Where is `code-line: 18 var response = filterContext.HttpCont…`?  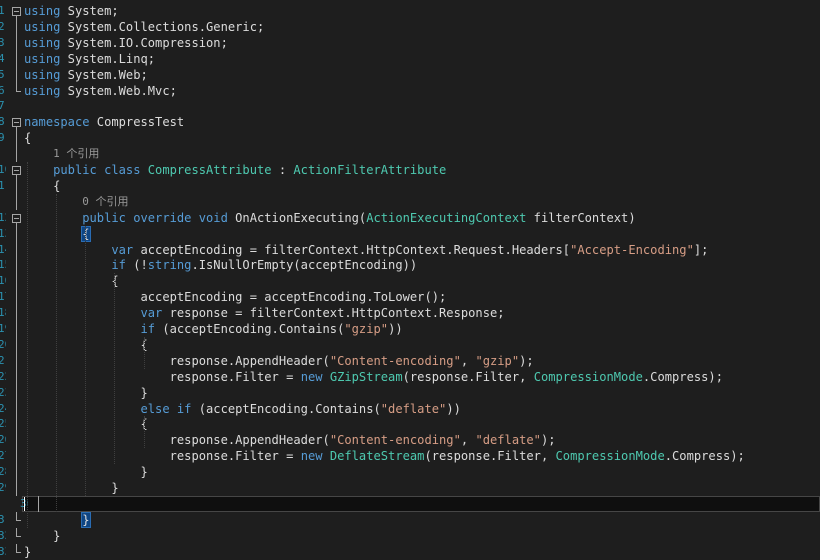
code-line: 18 var response = filterContext.HttpCont… is located at coordinates (410, 313).